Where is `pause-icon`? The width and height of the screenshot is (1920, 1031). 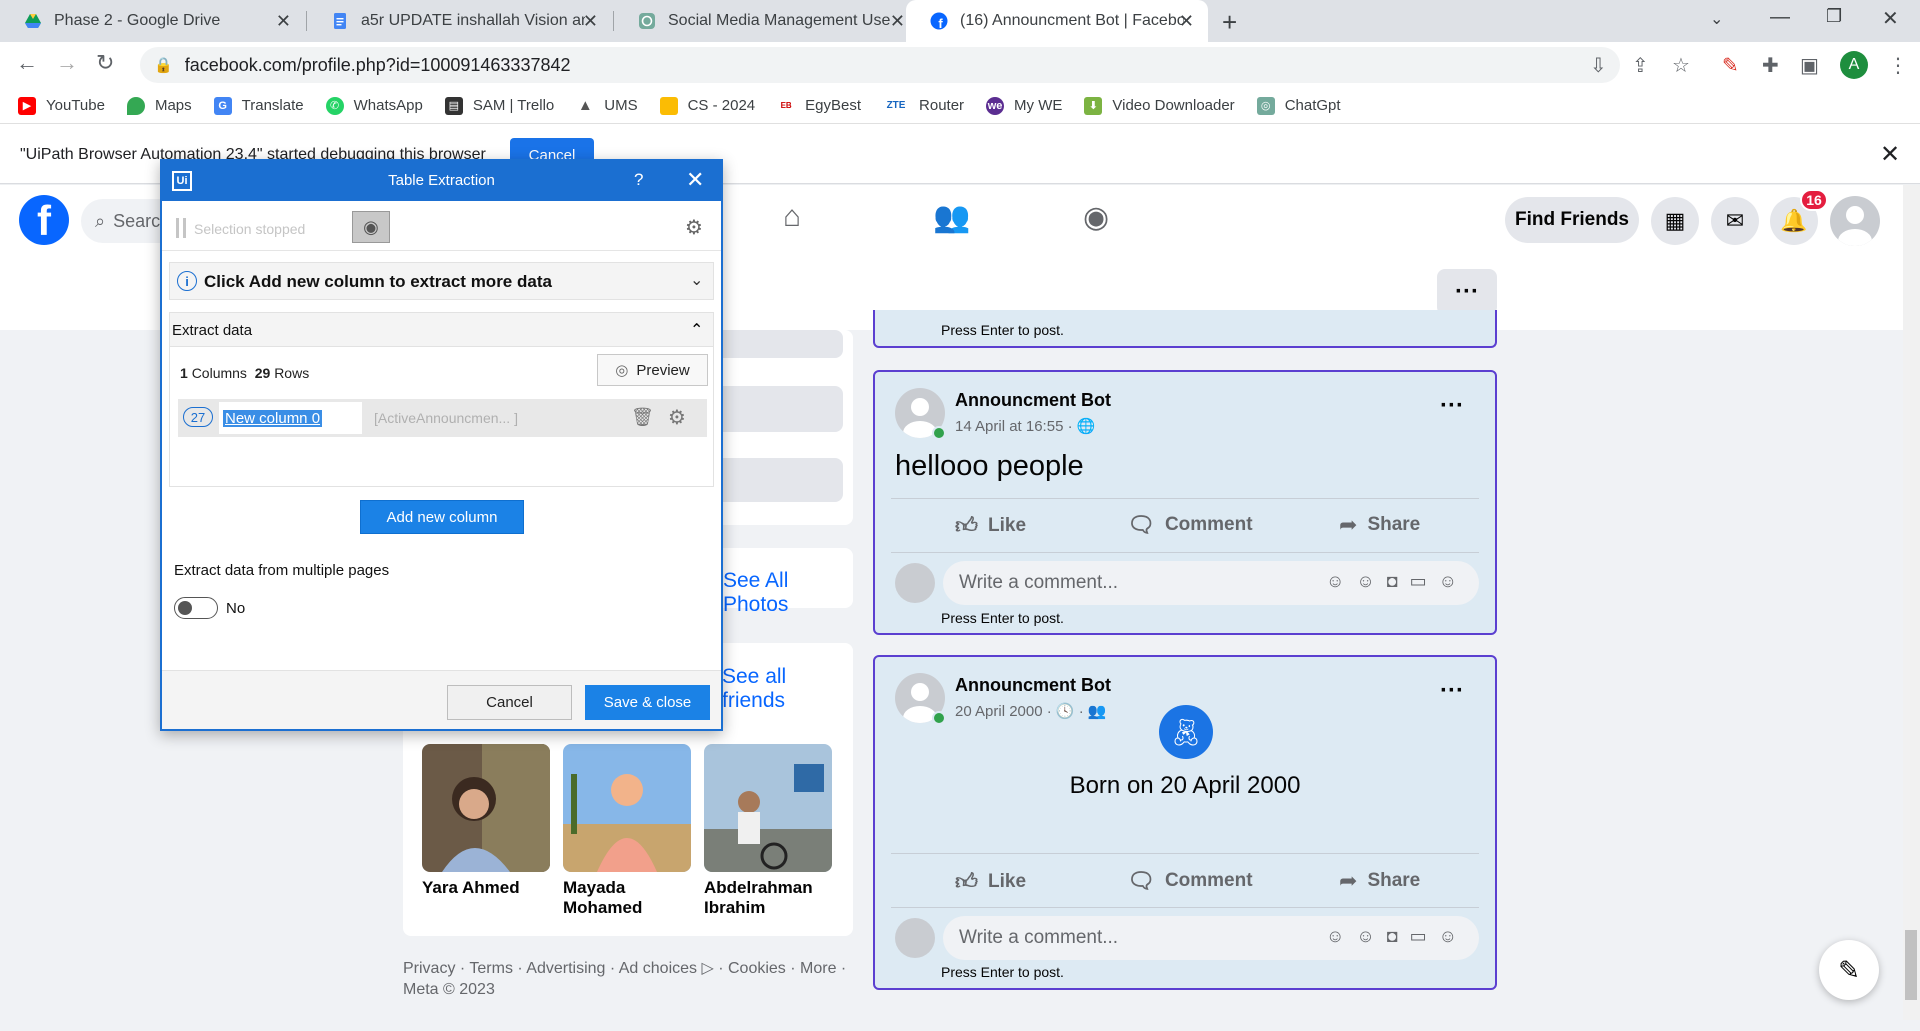
pause-icon is located at coordinates (181, 228).